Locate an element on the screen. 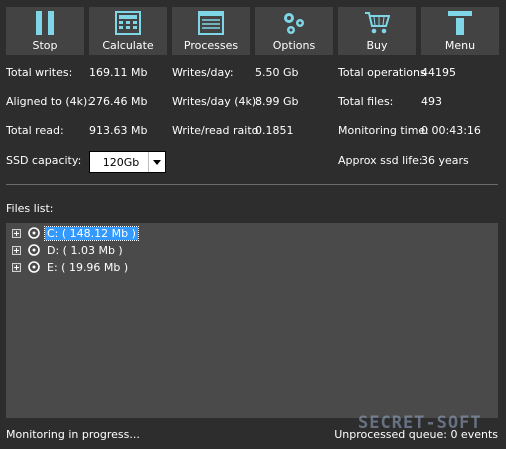 The height and width of the screenshot is (449, 506). total-read-label: Total read: is located at coordinates (35, 130).